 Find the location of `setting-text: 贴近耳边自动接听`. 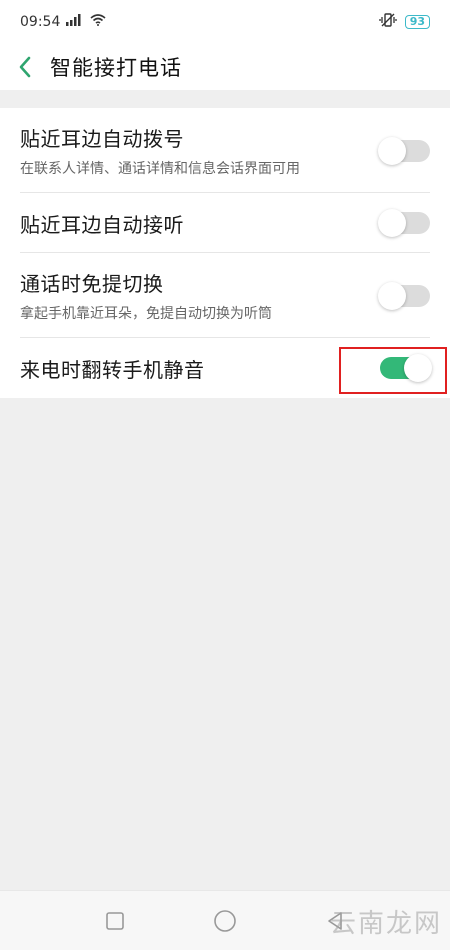

setting-text: 贴近耳边自动接听 is located at coordinates (195, 223).